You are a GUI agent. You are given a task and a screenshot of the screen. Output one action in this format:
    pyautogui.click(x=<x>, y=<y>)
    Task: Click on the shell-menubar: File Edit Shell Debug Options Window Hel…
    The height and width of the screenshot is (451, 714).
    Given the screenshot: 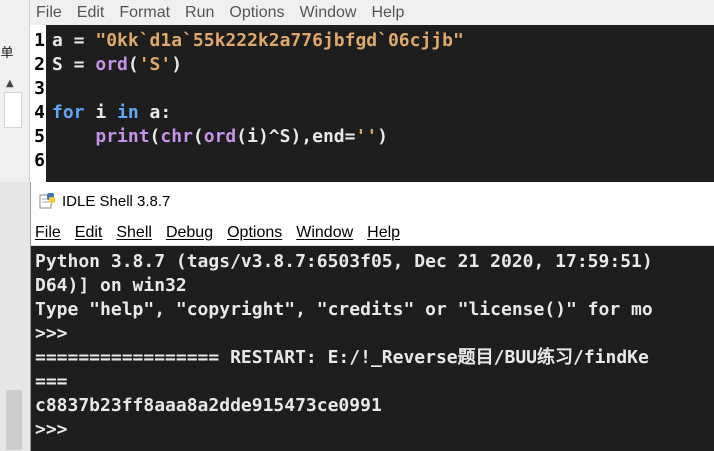 What is the action you would take?
    pyautogui.click(x=372, y=233)
    